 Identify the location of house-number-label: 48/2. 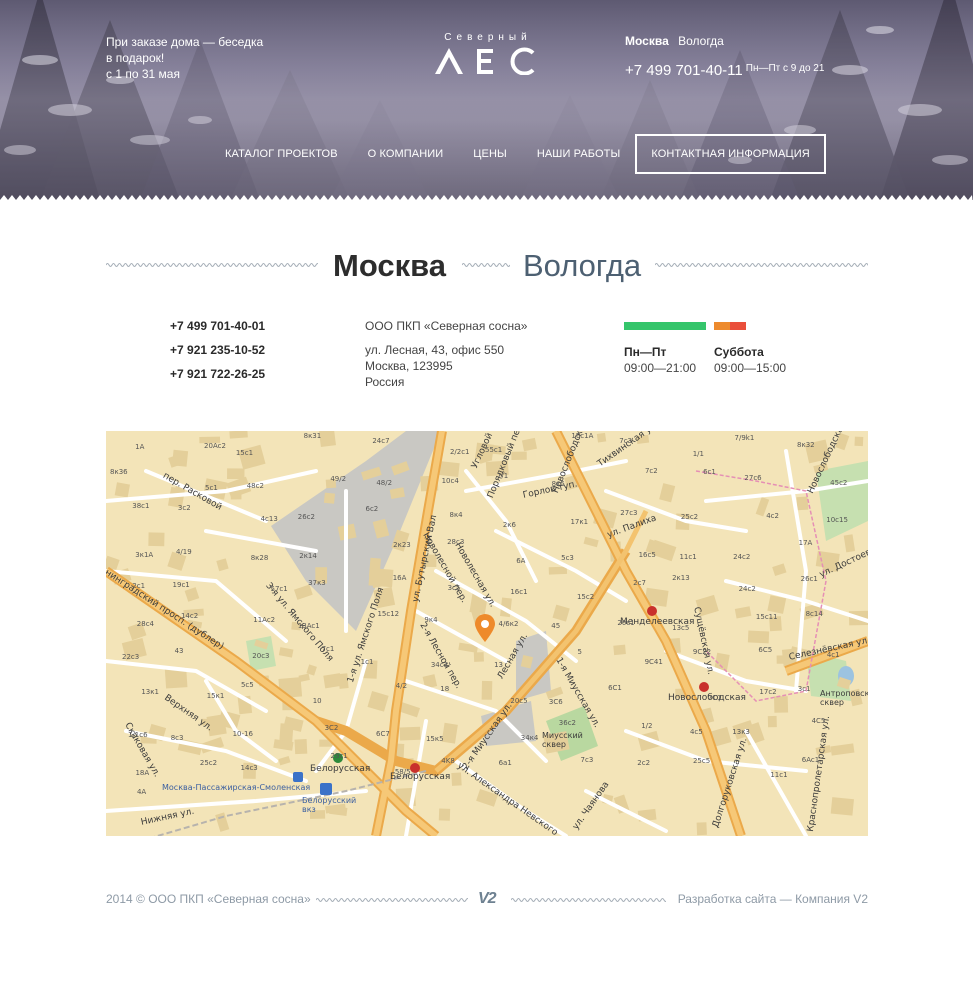
(384, 483).